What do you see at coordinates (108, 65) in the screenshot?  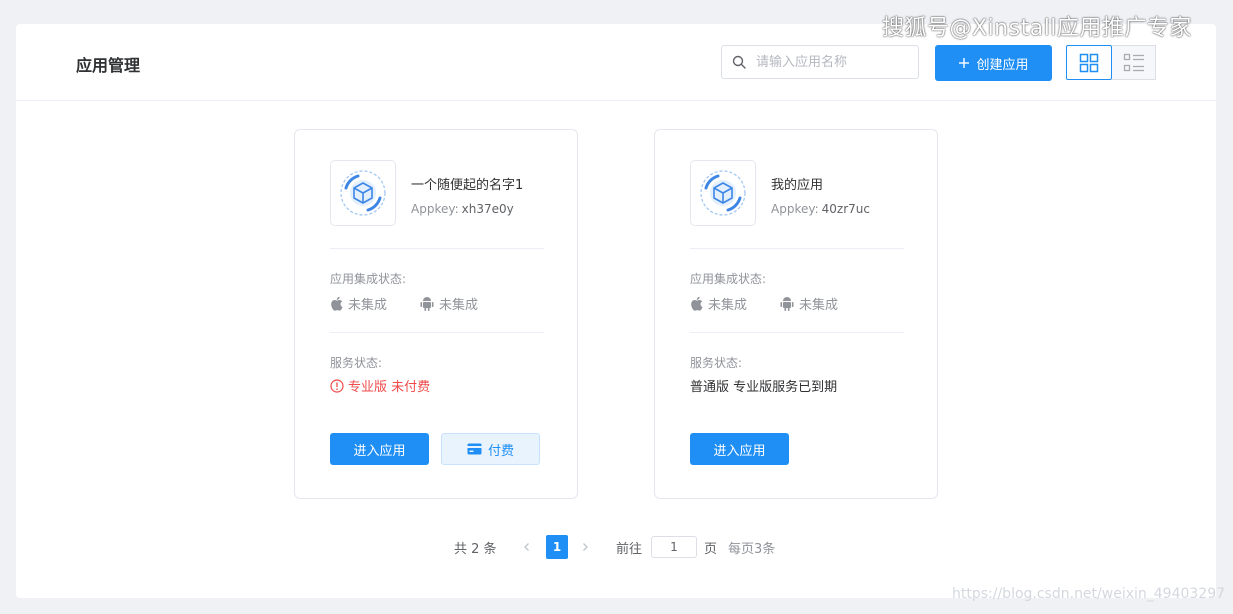 I see `page-title: 应用管理` at bounding box center [108, 65].